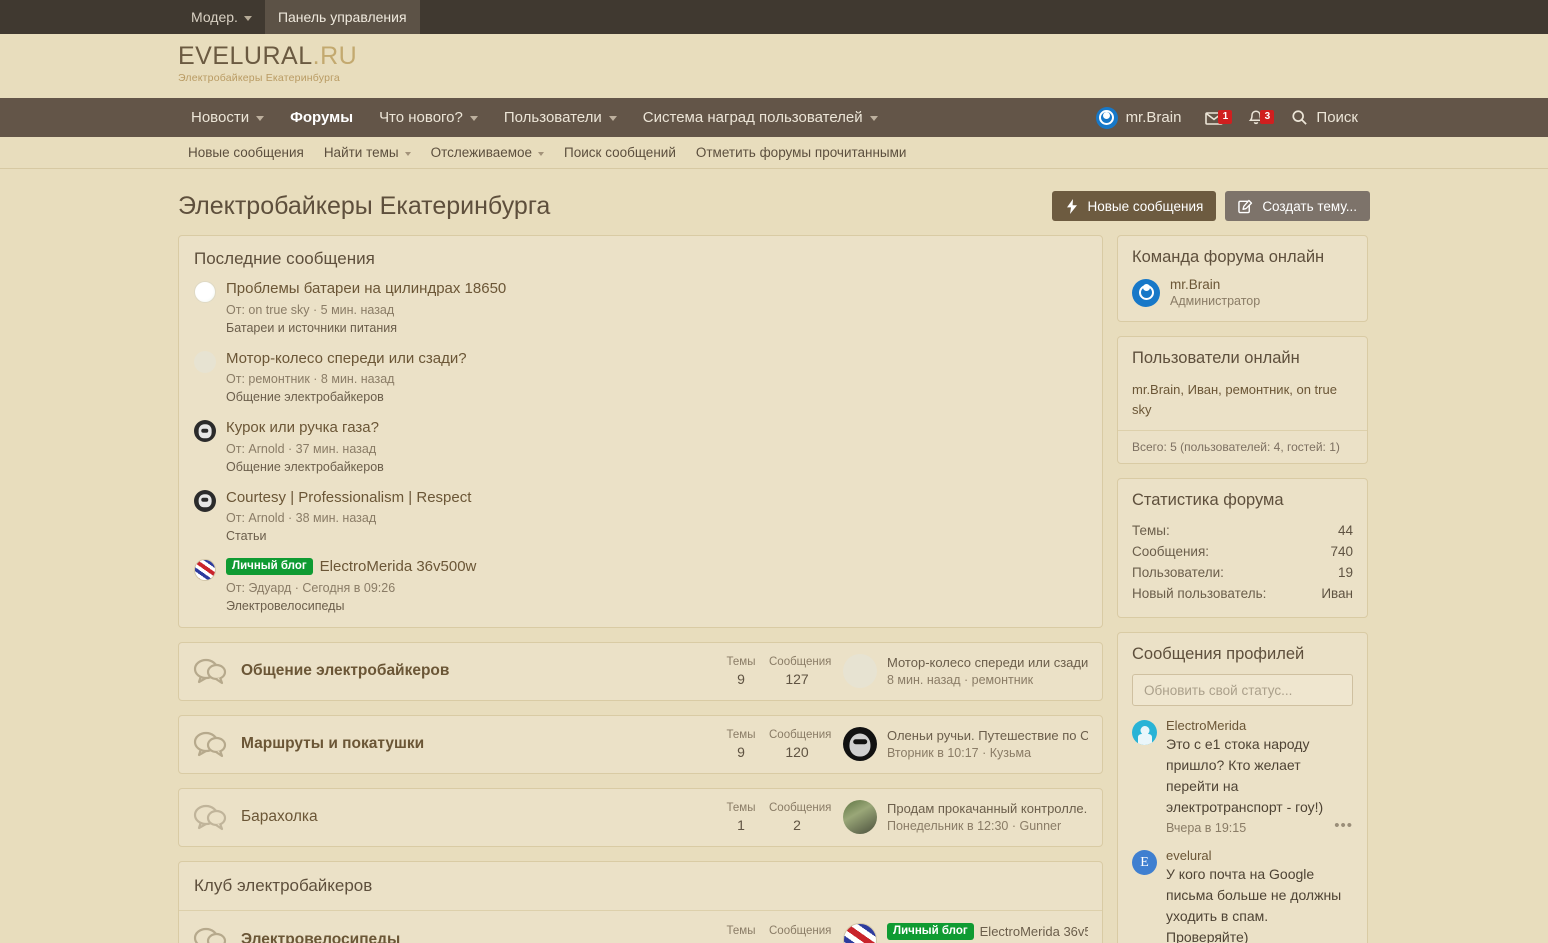  What do you see at coordinates (987, 662) in the screenshot?
I see `last-post-title: Мотор-колесо спереди или сзади?` at bounding box center [987, 662].